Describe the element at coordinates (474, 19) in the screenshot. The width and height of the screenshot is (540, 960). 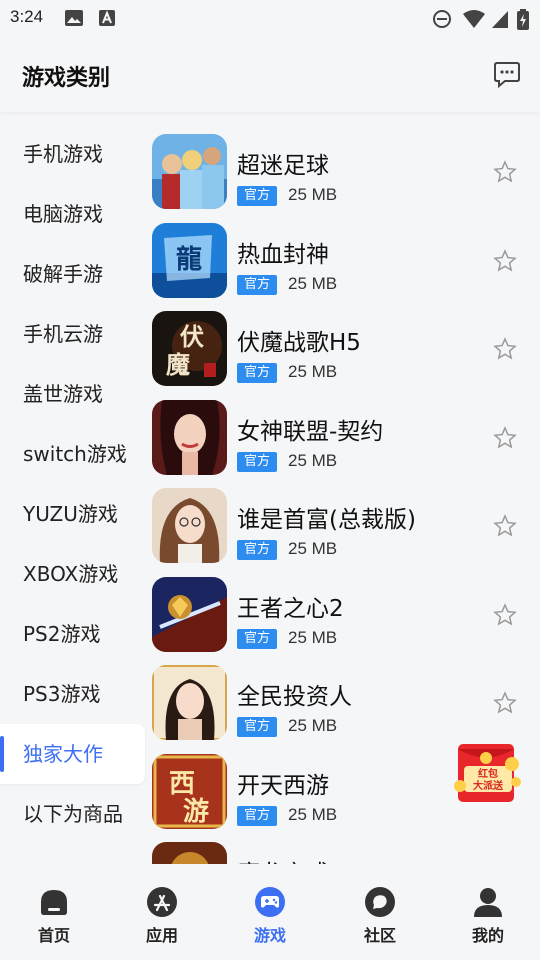
I see `wifi-icon` at that location.